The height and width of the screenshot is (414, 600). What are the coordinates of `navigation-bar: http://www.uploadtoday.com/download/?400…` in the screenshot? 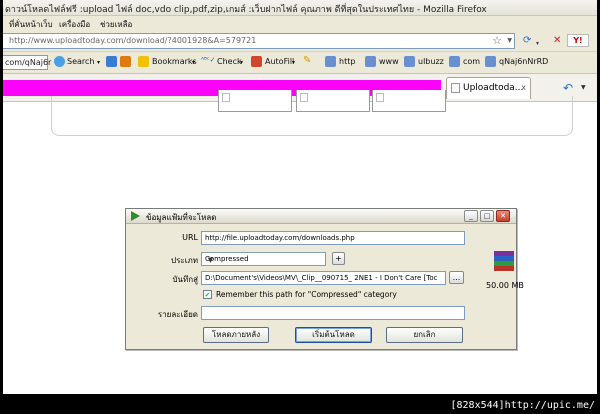 It's located at (300, 41).